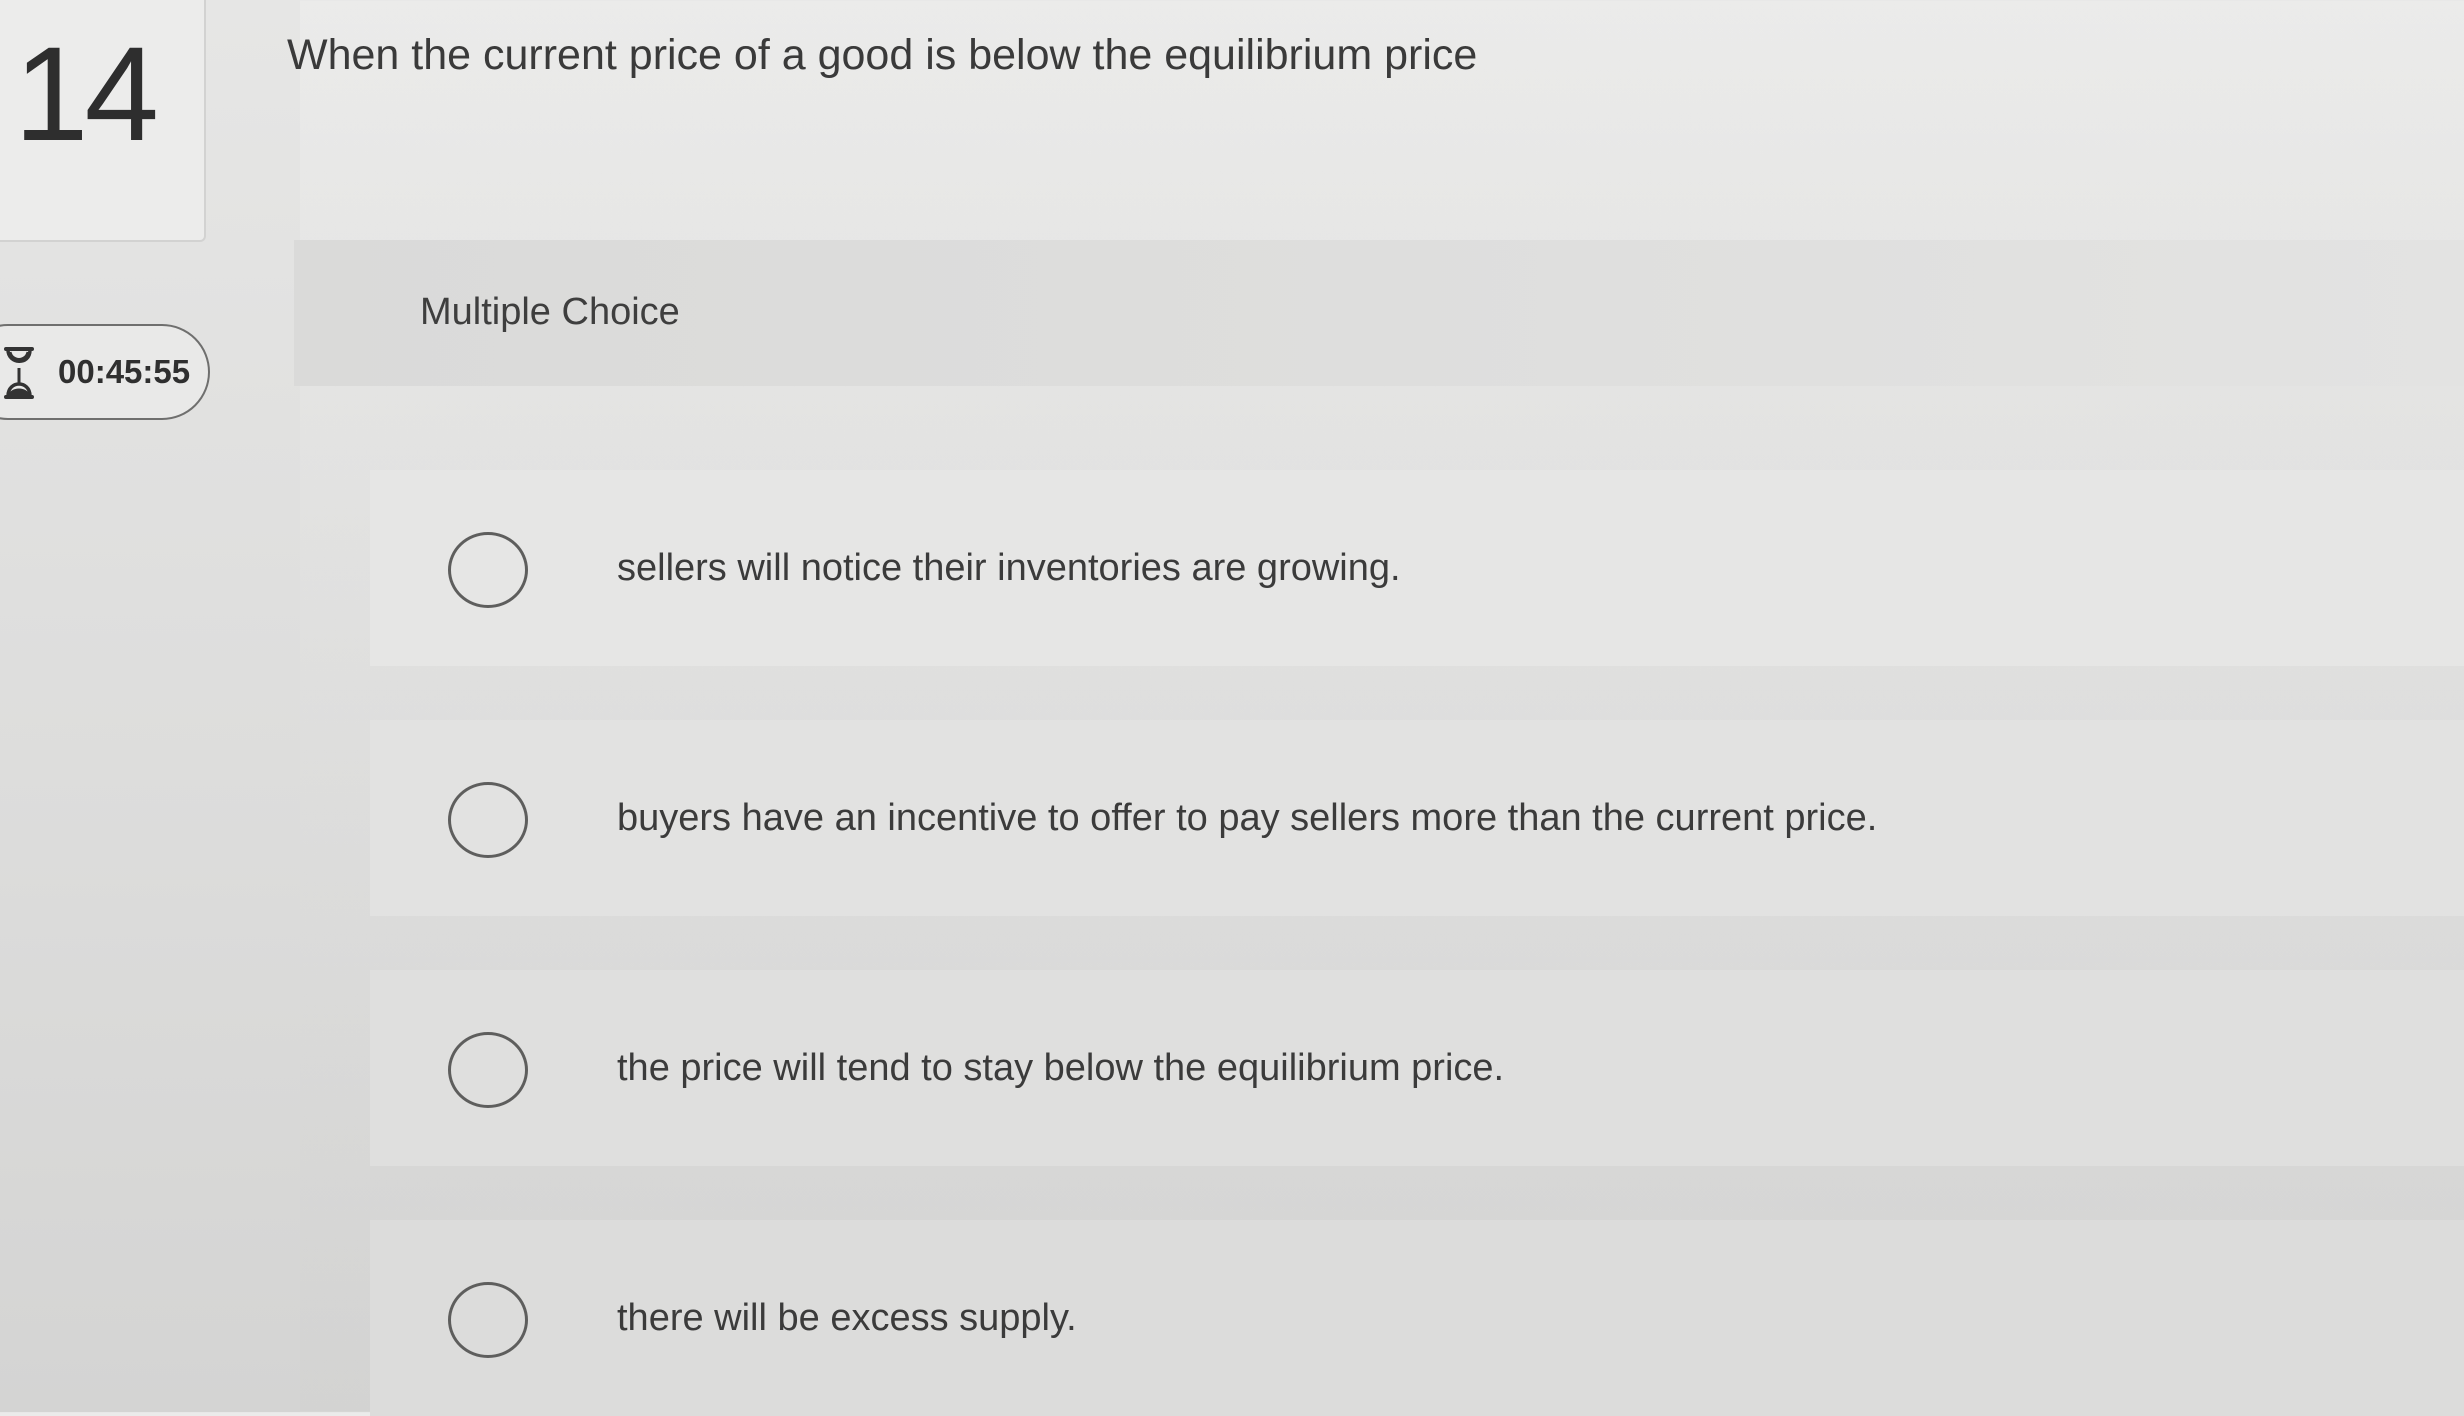 This screenshot has height=1416, width=2464. I want to click on timer-badge: 00:45:55, so click(105, 372).